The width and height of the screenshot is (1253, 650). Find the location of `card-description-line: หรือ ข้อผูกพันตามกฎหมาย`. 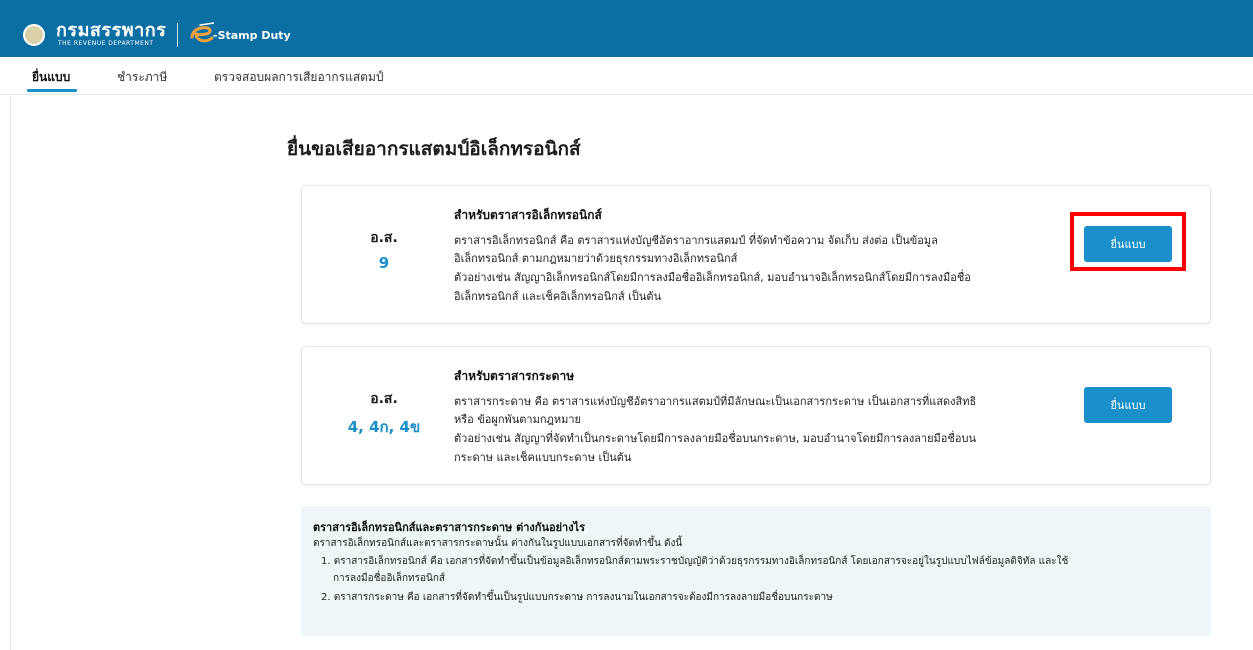

card-description-line: หรือ ข้อผูกพันตามกฎหมาย is located at coordinates (518, 419).